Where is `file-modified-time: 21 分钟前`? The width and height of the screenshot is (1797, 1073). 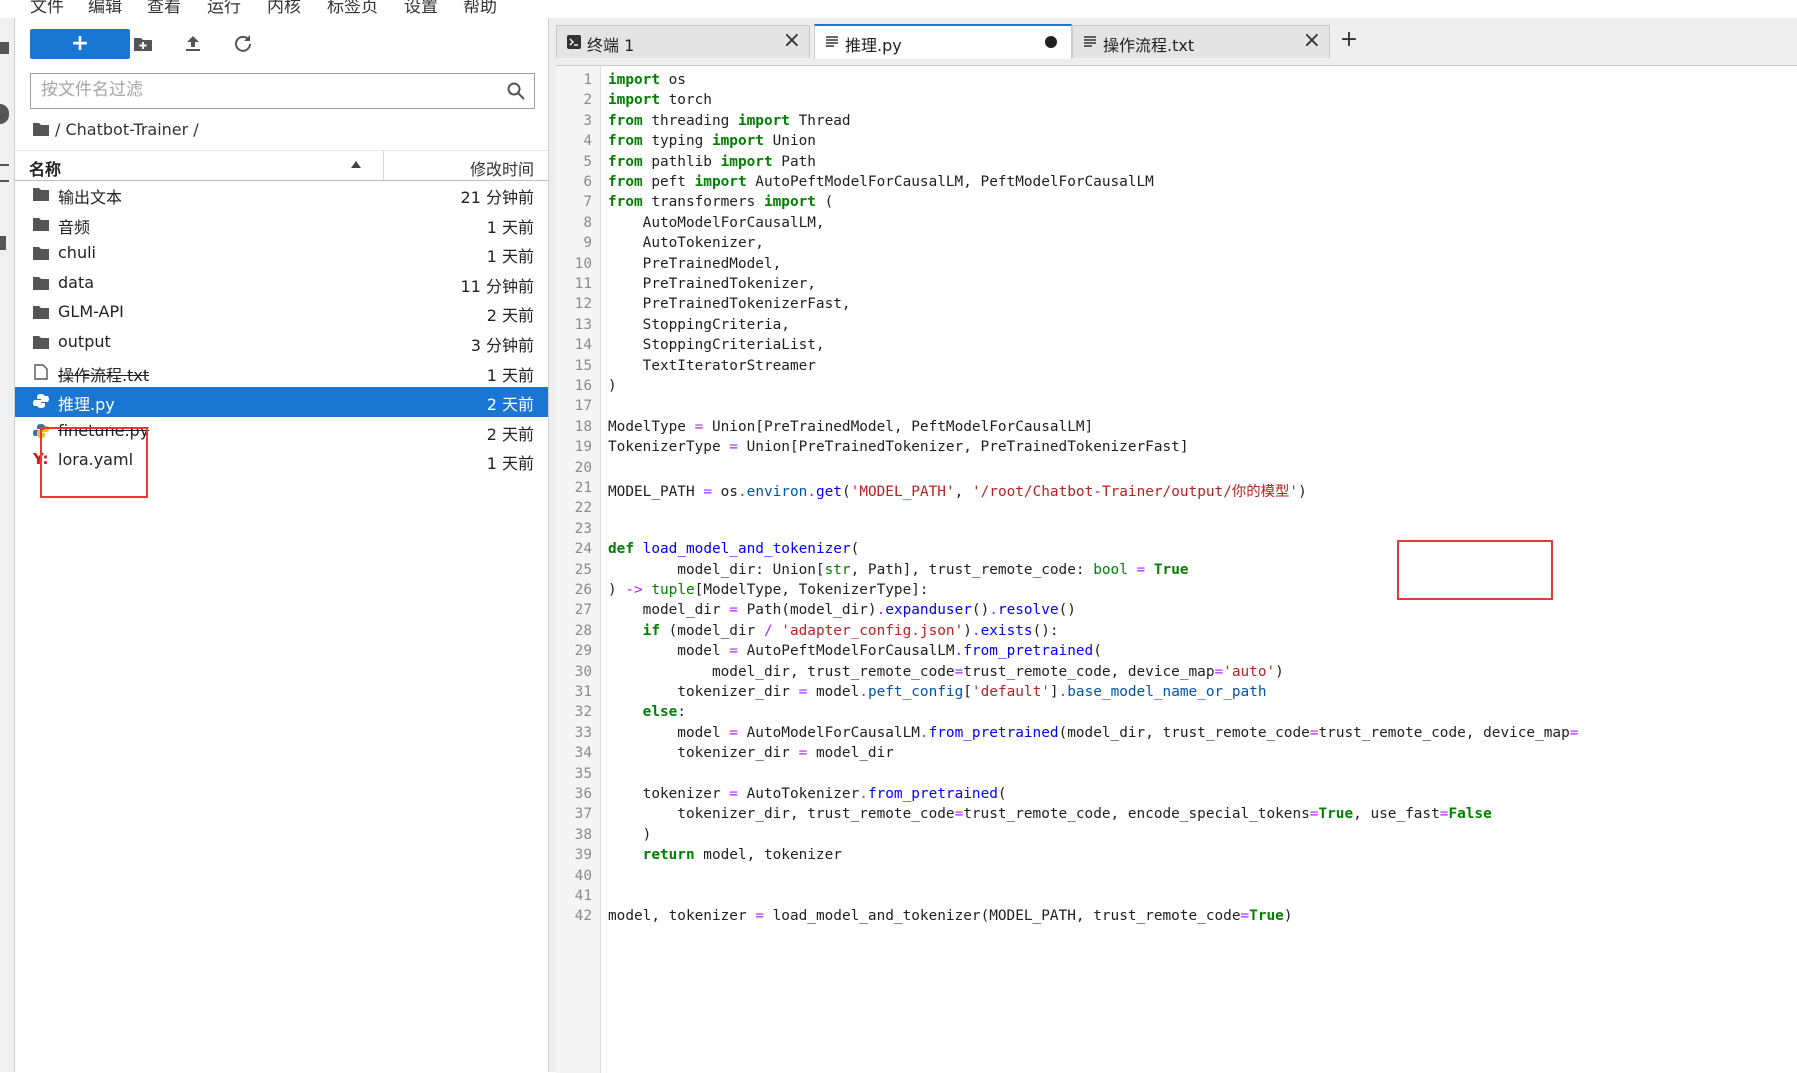 file-modified-time: 21 分钟前 is located at coordinates (497, 197).